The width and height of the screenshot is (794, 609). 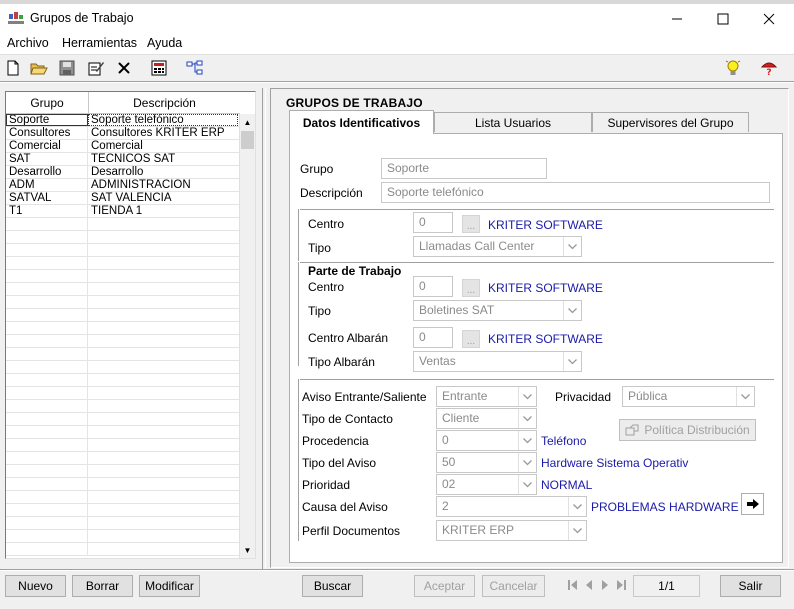 I want to click on tipo-albaran-select: Ventas, so click(x=497, y=361).